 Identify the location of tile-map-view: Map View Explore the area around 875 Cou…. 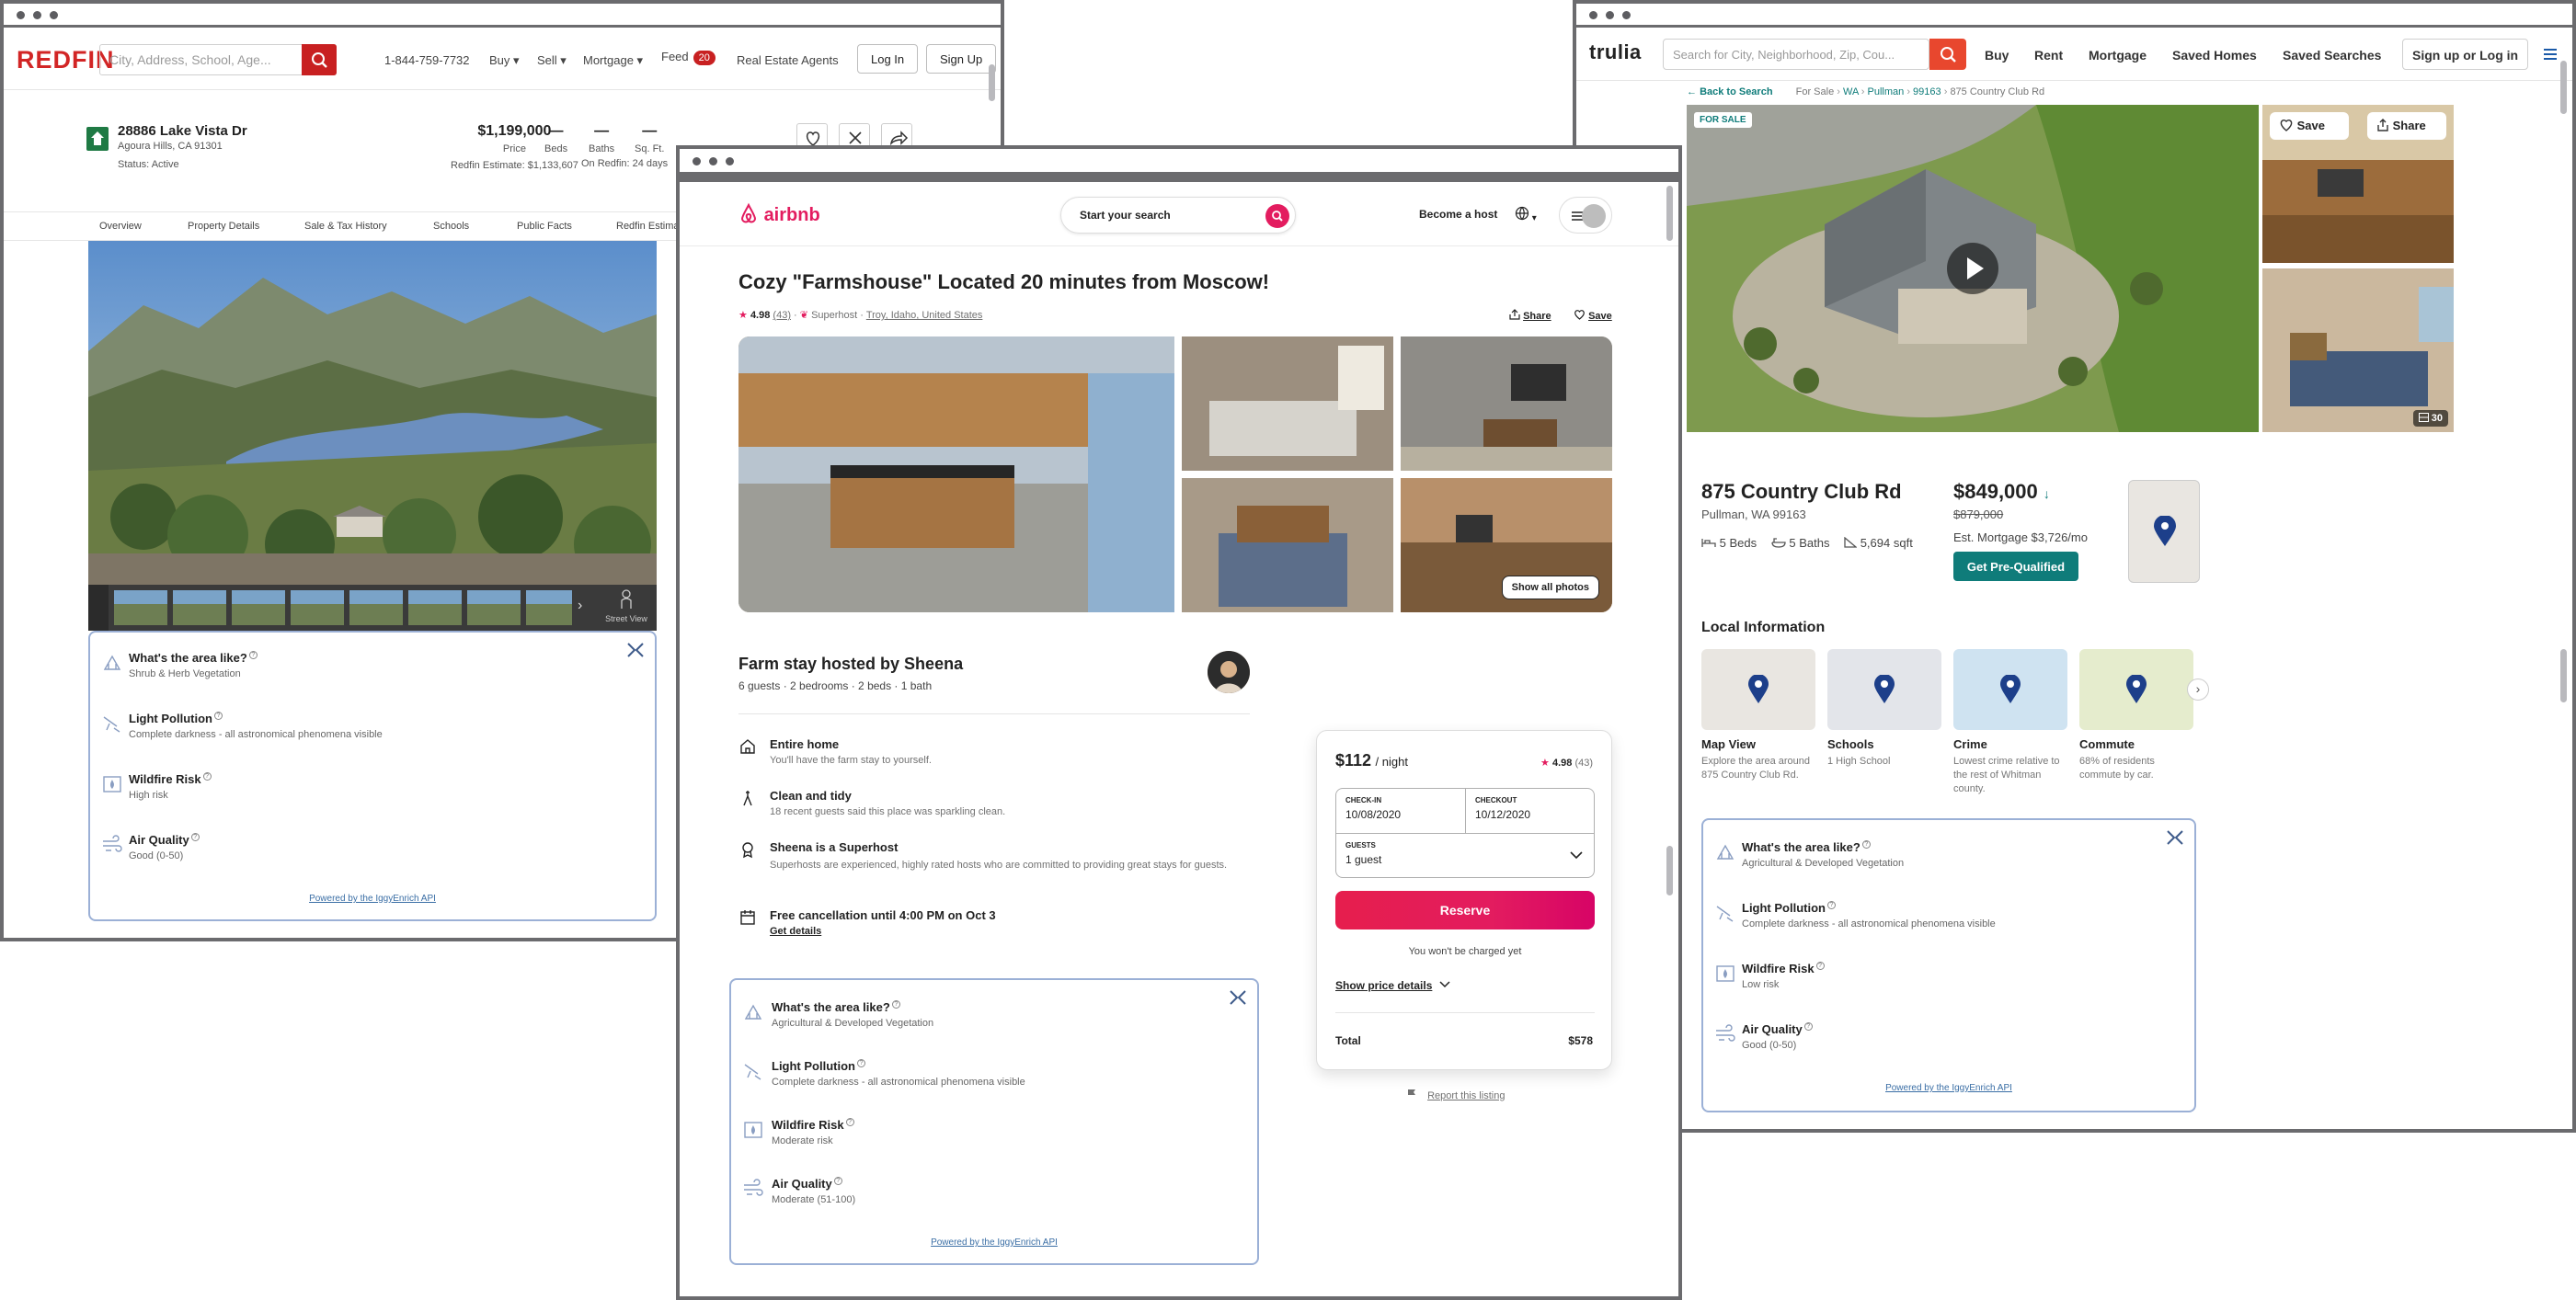
(1758, 715).